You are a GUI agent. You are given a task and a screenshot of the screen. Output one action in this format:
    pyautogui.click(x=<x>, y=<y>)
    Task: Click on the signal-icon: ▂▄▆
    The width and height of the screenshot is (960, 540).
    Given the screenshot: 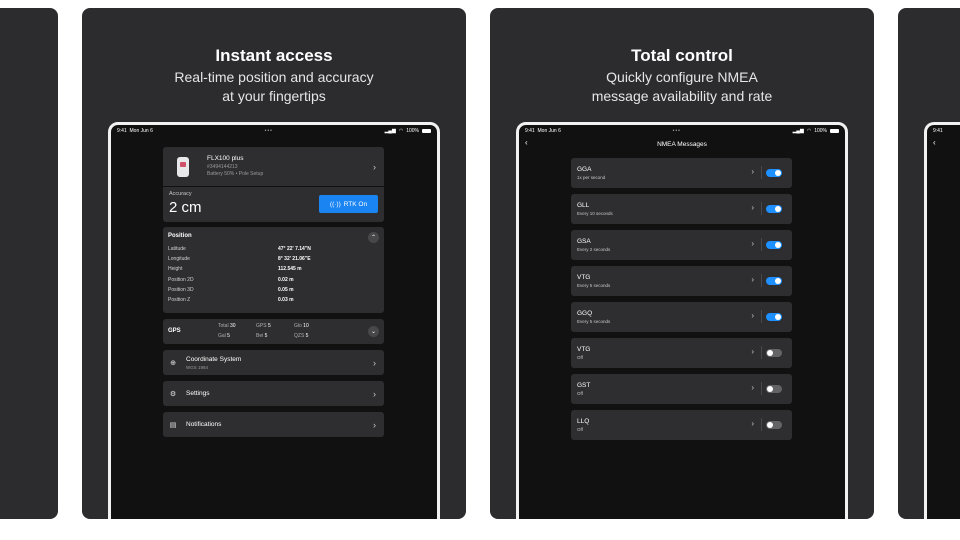 What is the action you would take?
    pyautogui.click(x=798, y=131)
    